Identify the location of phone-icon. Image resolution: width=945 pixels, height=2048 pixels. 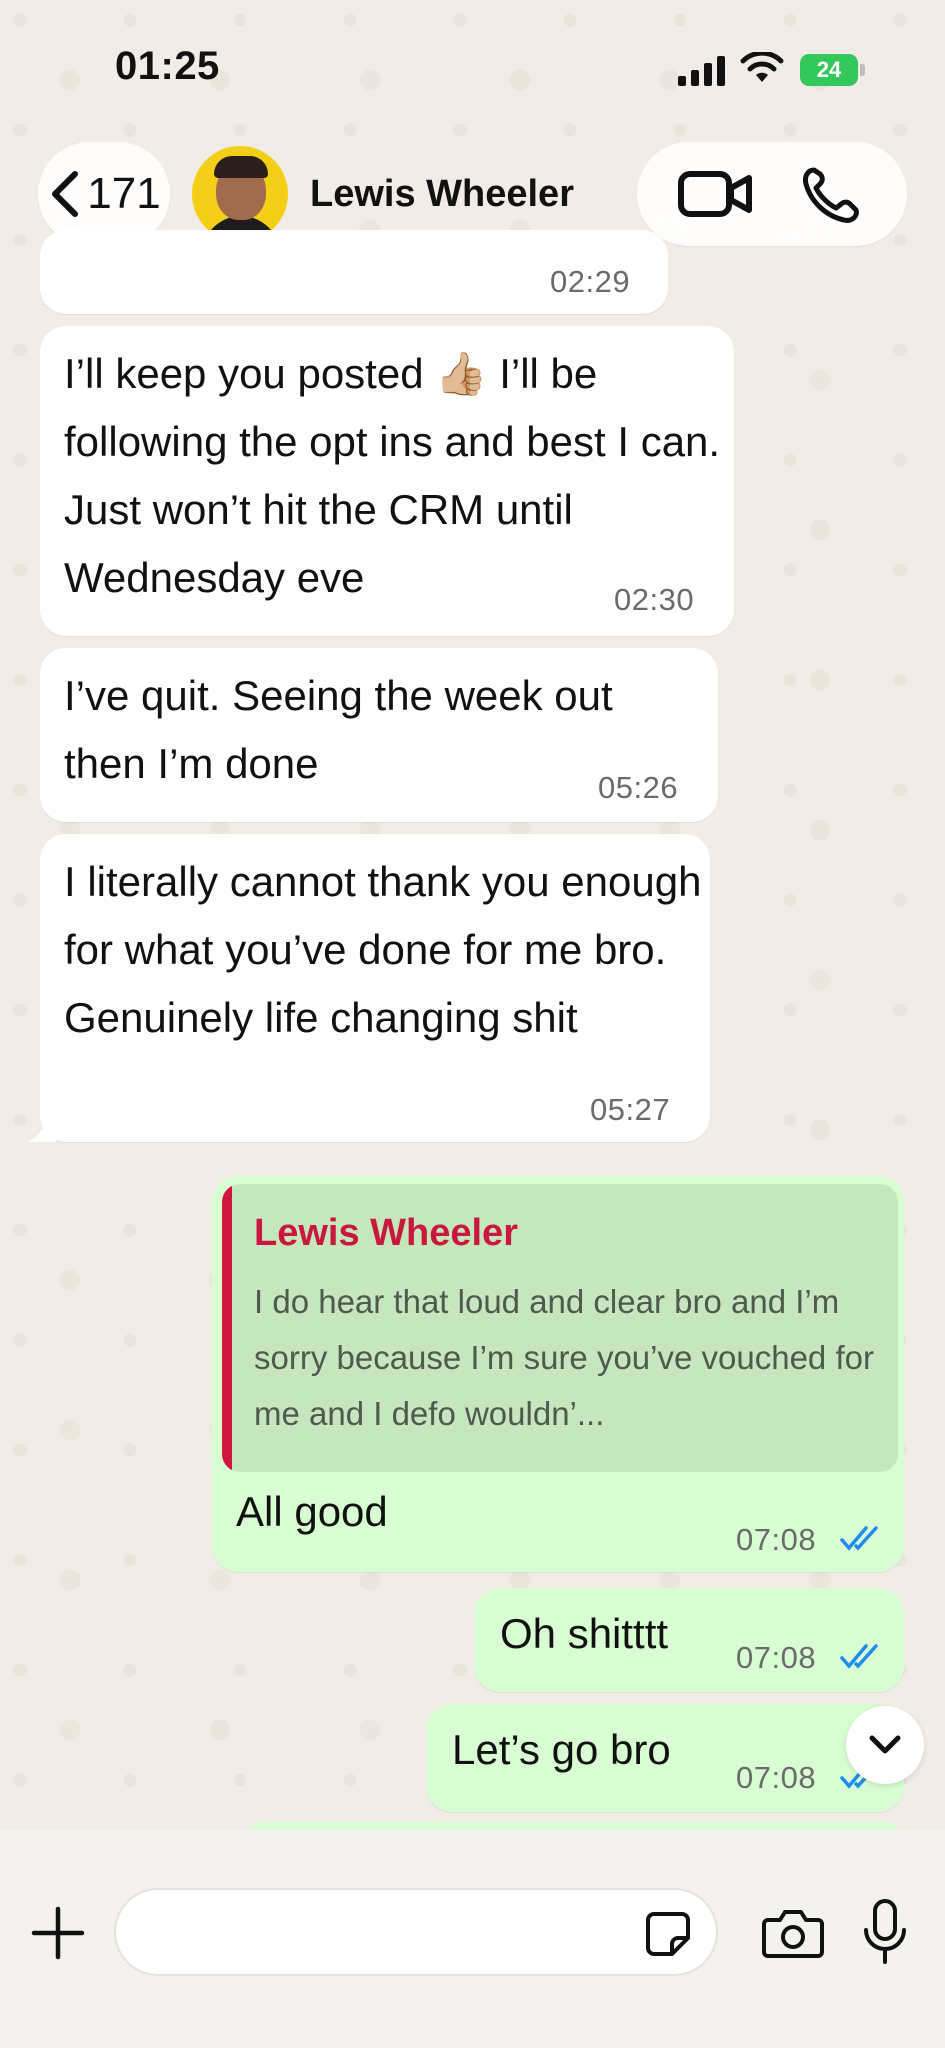
(830, 194).